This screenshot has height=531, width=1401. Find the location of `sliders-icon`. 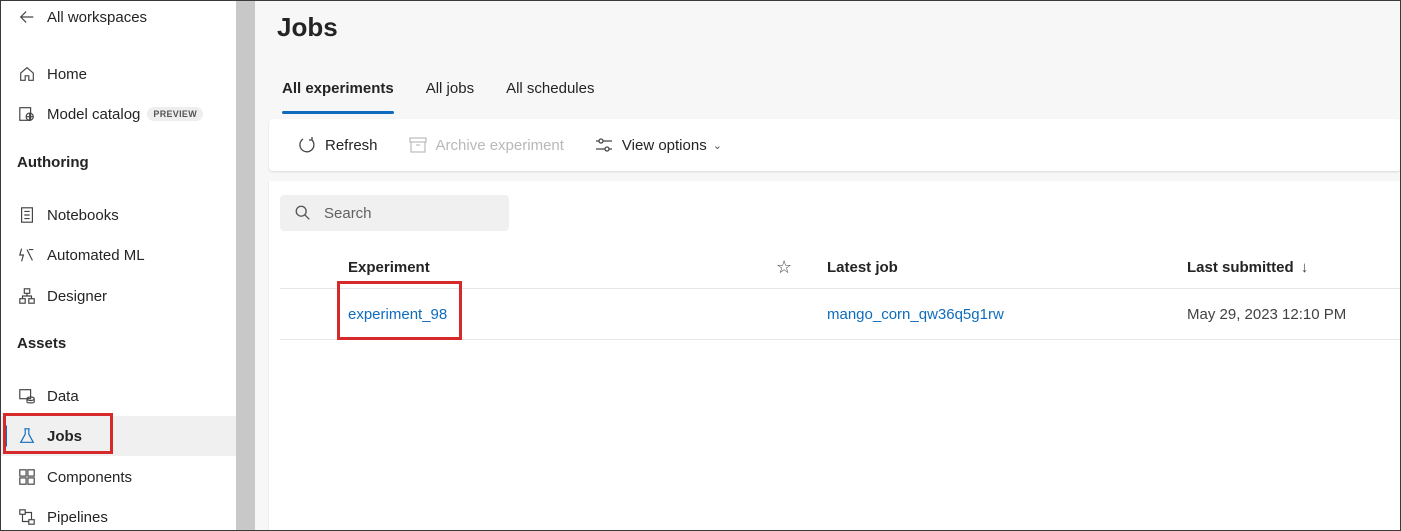

sliders-icon is located at coordinates (603, 145).